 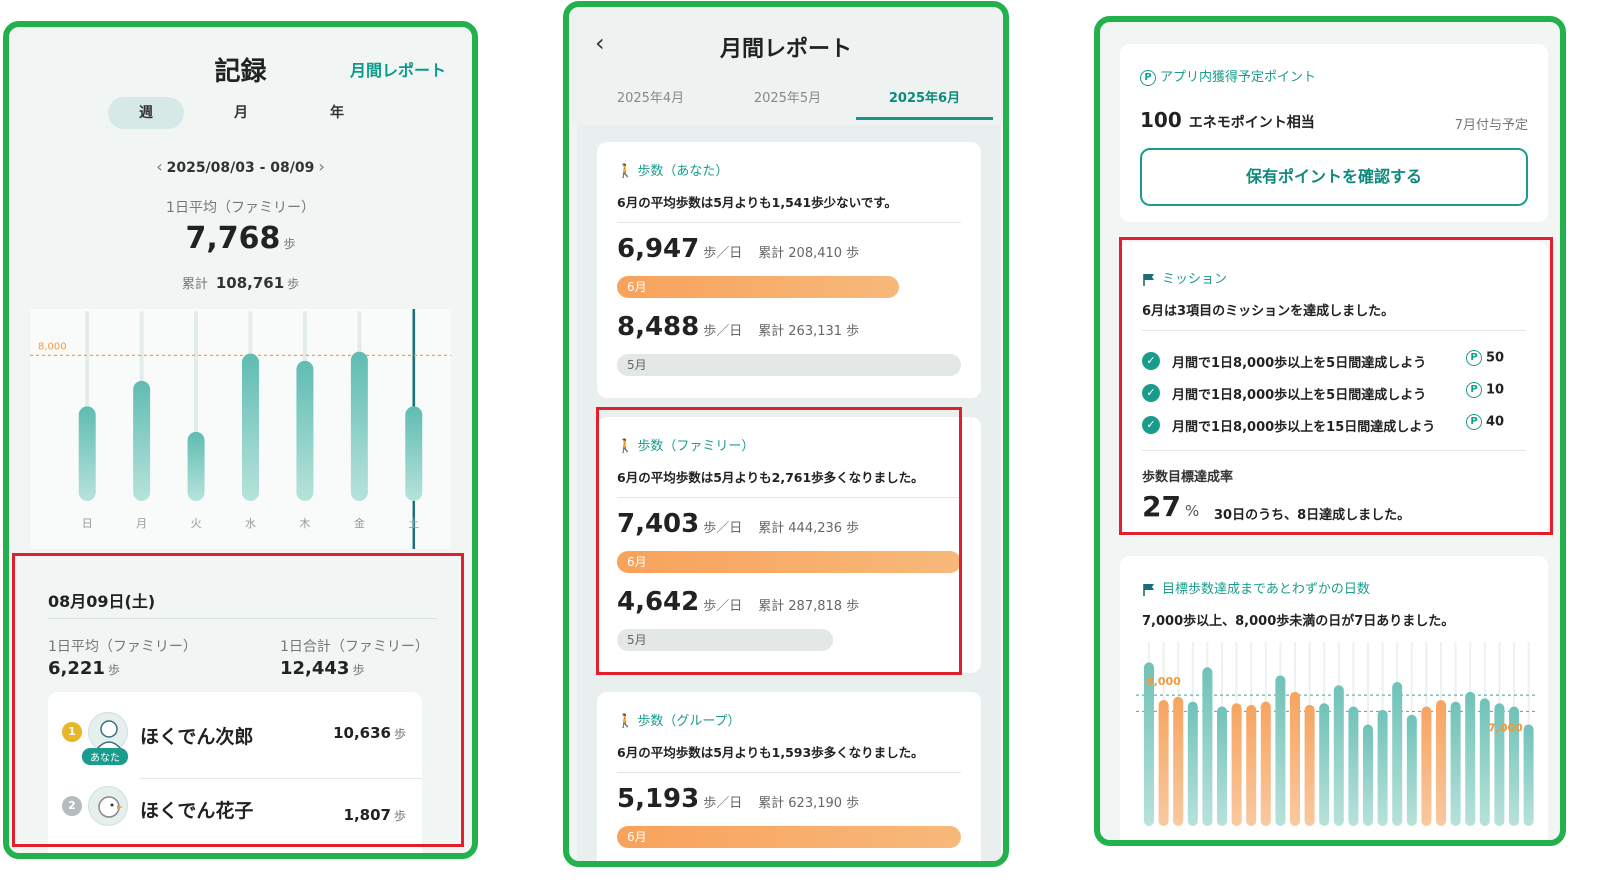 I want to click on you-badge: あなた, so click(x=105, y=756).